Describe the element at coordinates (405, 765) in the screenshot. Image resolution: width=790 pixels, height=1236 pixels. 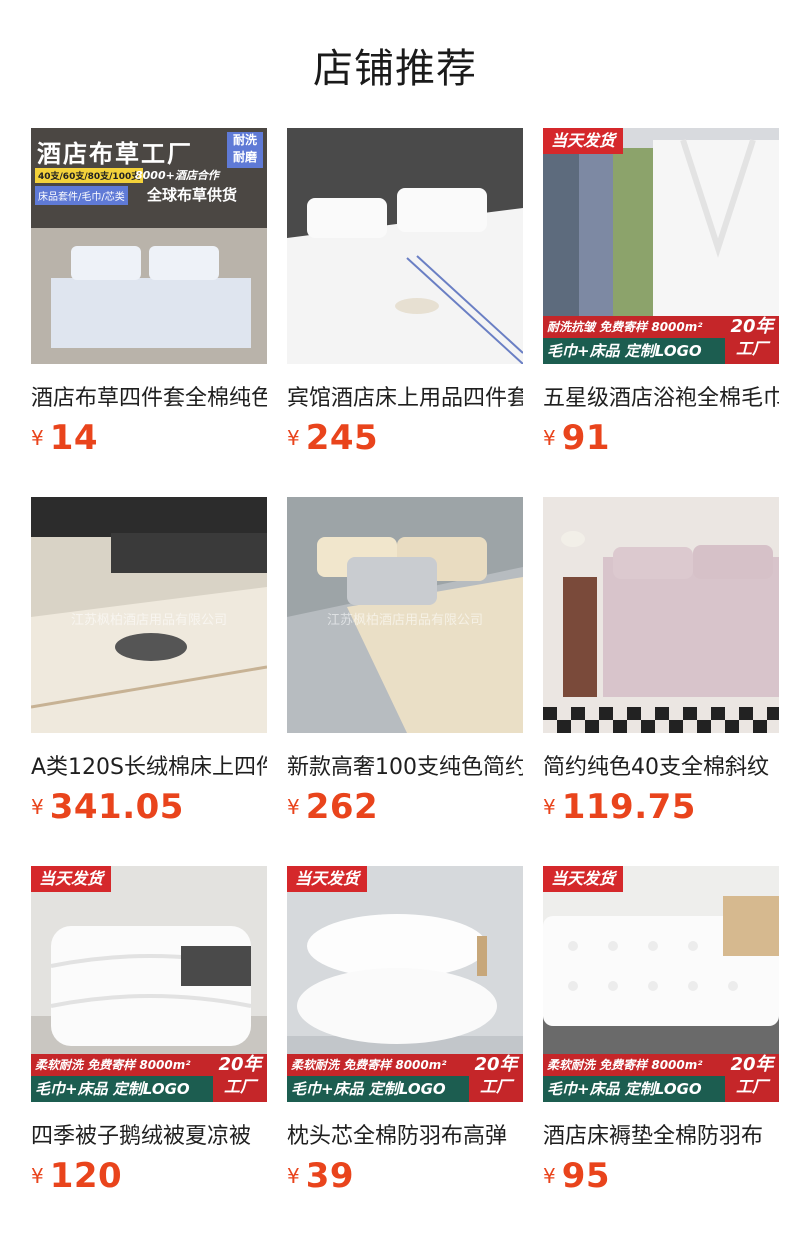
I see `product-name: 新款高奢100支纯色简约` at that location.